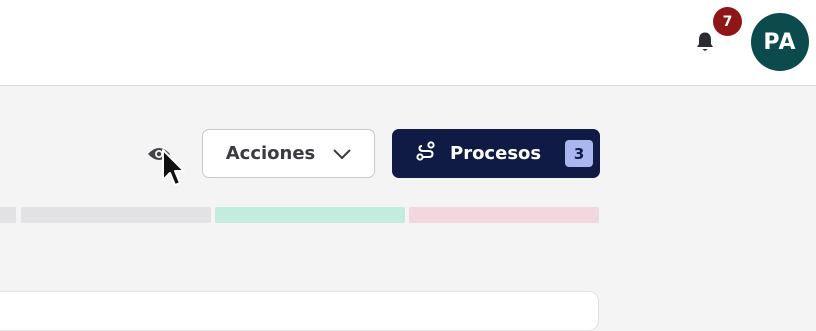 The image size is (816, 331). I want to click on status-bar-red, so click(504, 215).